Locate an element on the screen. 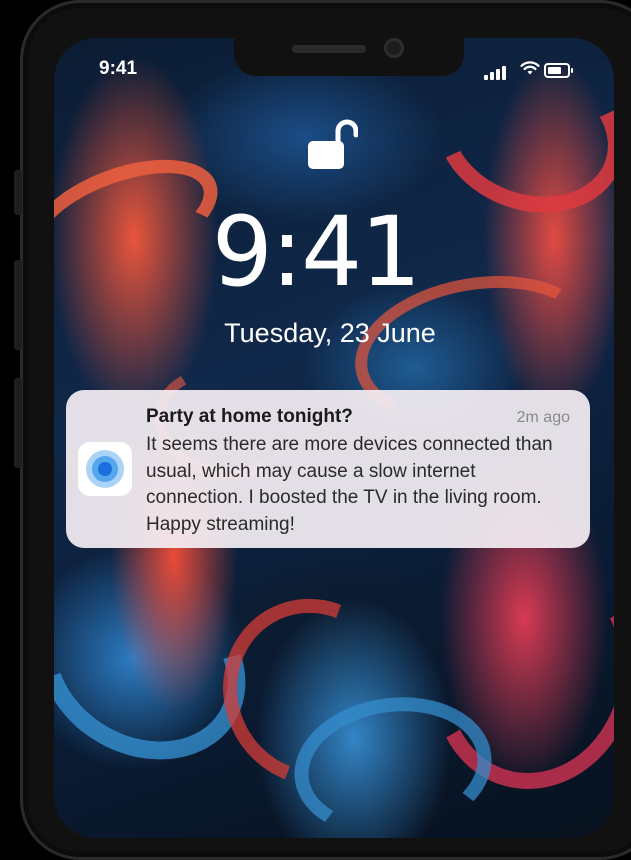 The height and width of the screenshot is (860, 631). lock-screen-time: 9:41 is located at coordinates (316, 252).